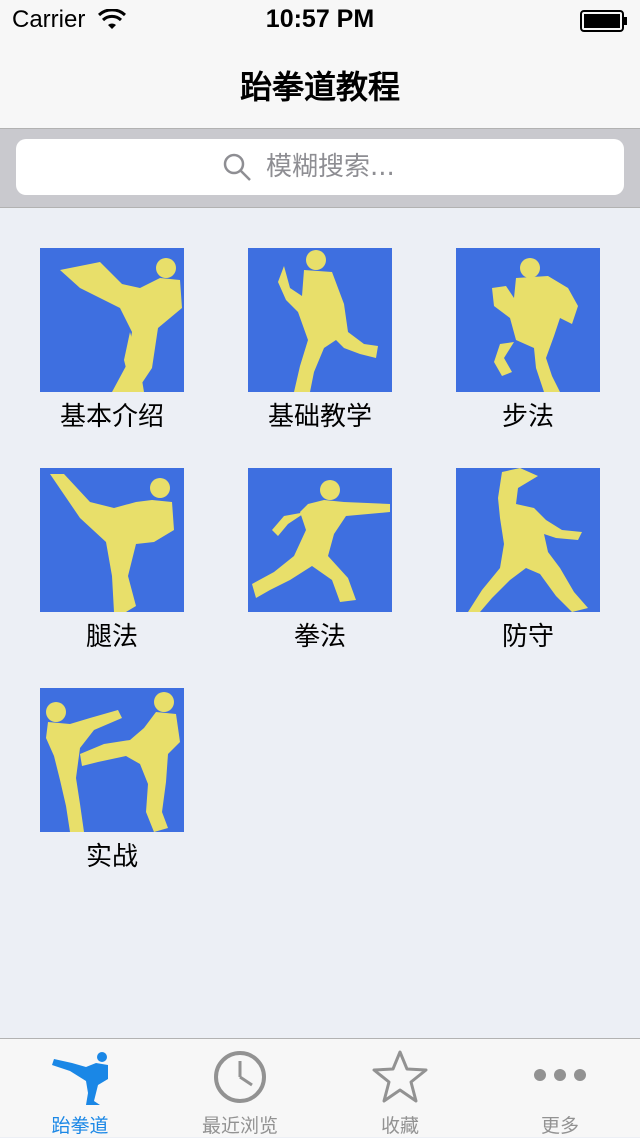 The width and height of the screenshot is (640, 1138). I want to click on tab-label: 更多, so click(559, 1126).